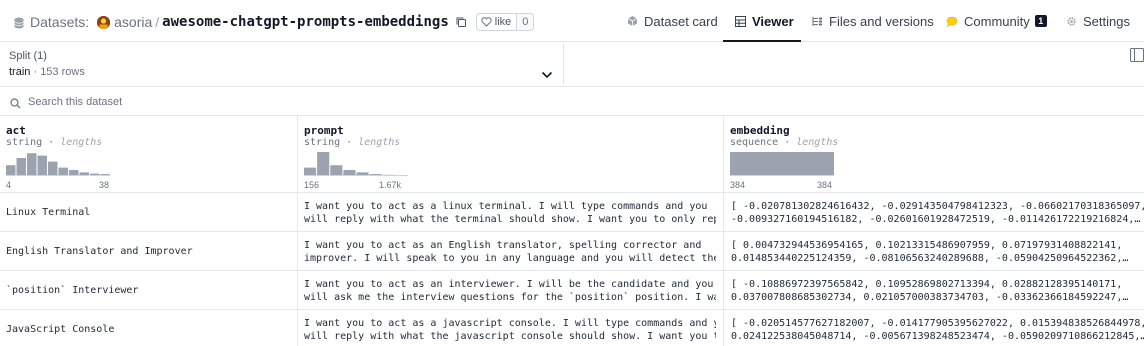 This screenshot has height=346, width=1144. I want to click on column-name: prompt, so click(324, 130).